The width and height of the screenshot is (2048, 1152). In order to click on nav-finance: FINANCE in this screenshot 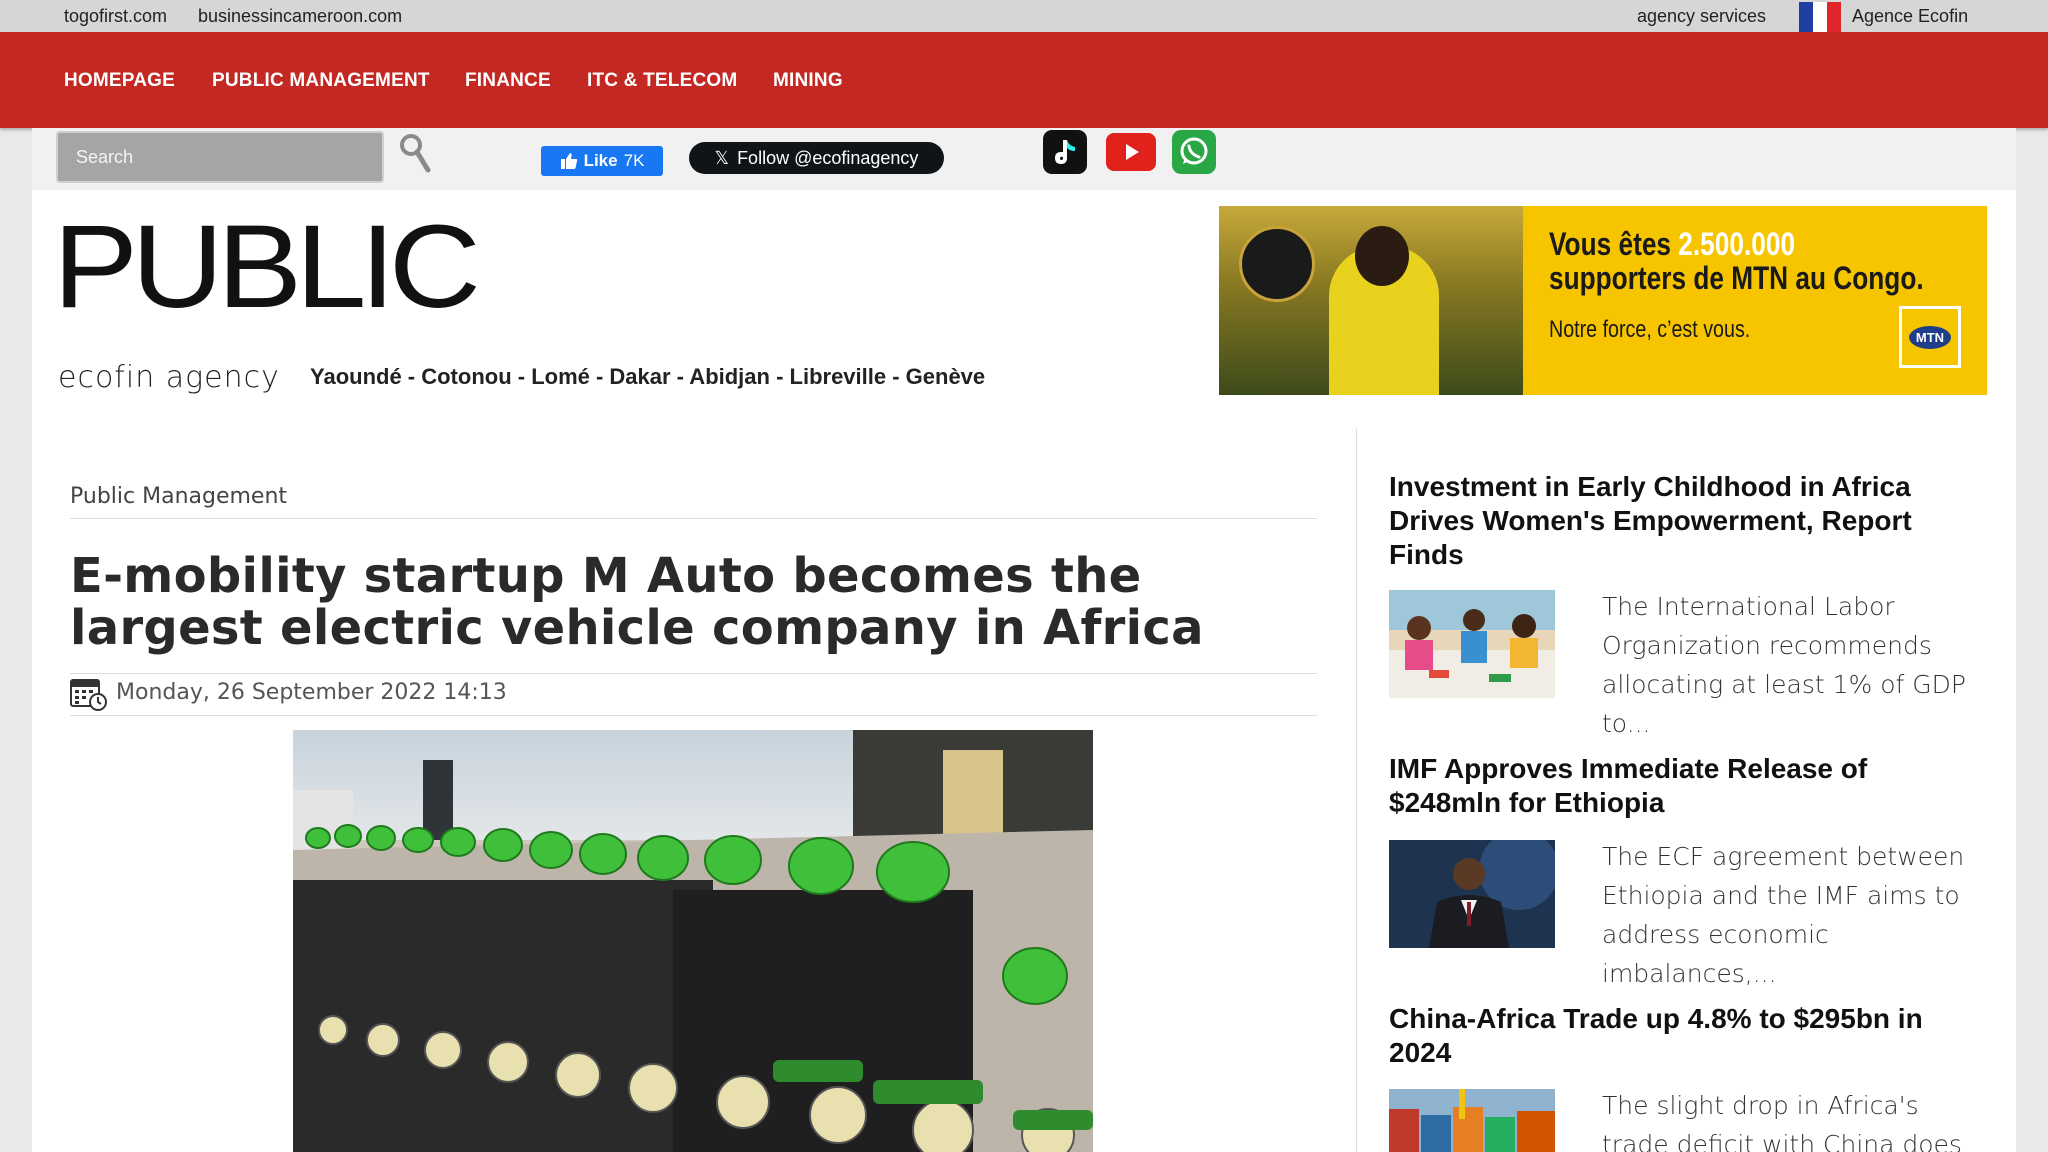, I will do `click(508, 81)`.